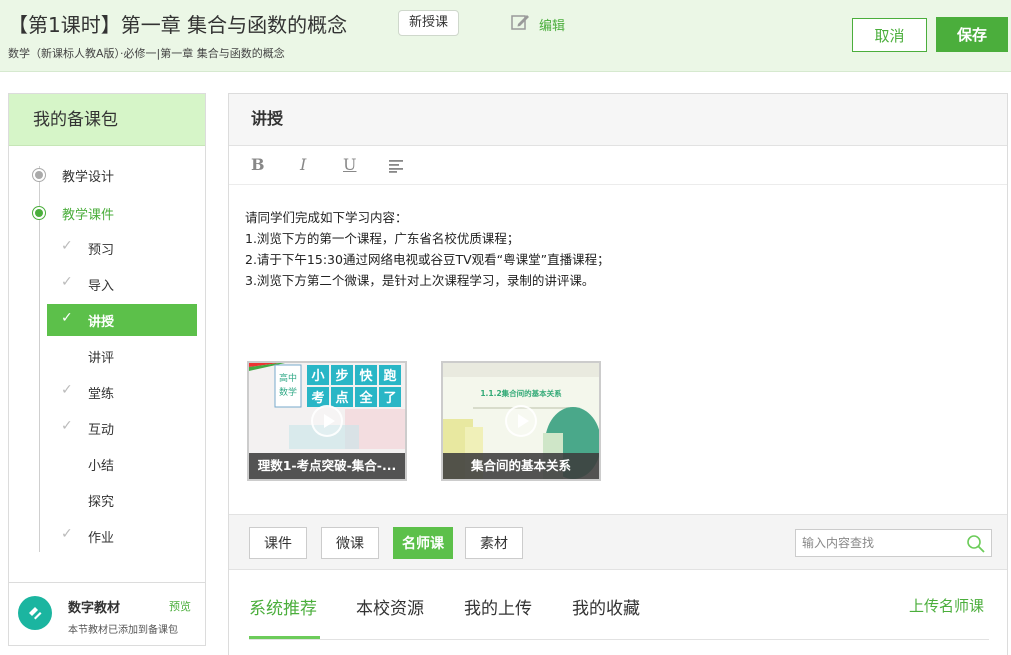 The height and width of the screenshot is (655, 1011). I want to click on thumbnail-text: 小, so click(317, 376).